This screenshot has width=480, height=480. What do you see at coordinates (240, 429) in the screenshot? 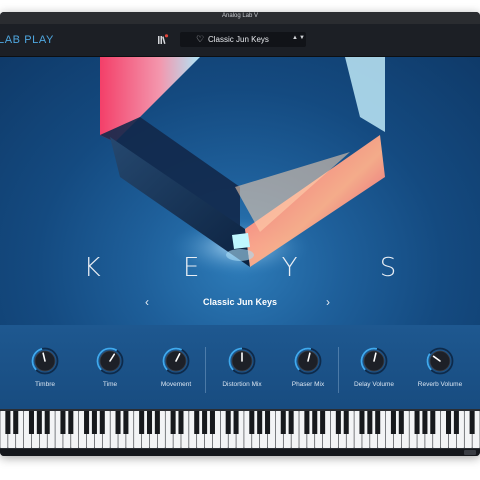
I see `piano-keyboard` at bounding box center [240, 429].